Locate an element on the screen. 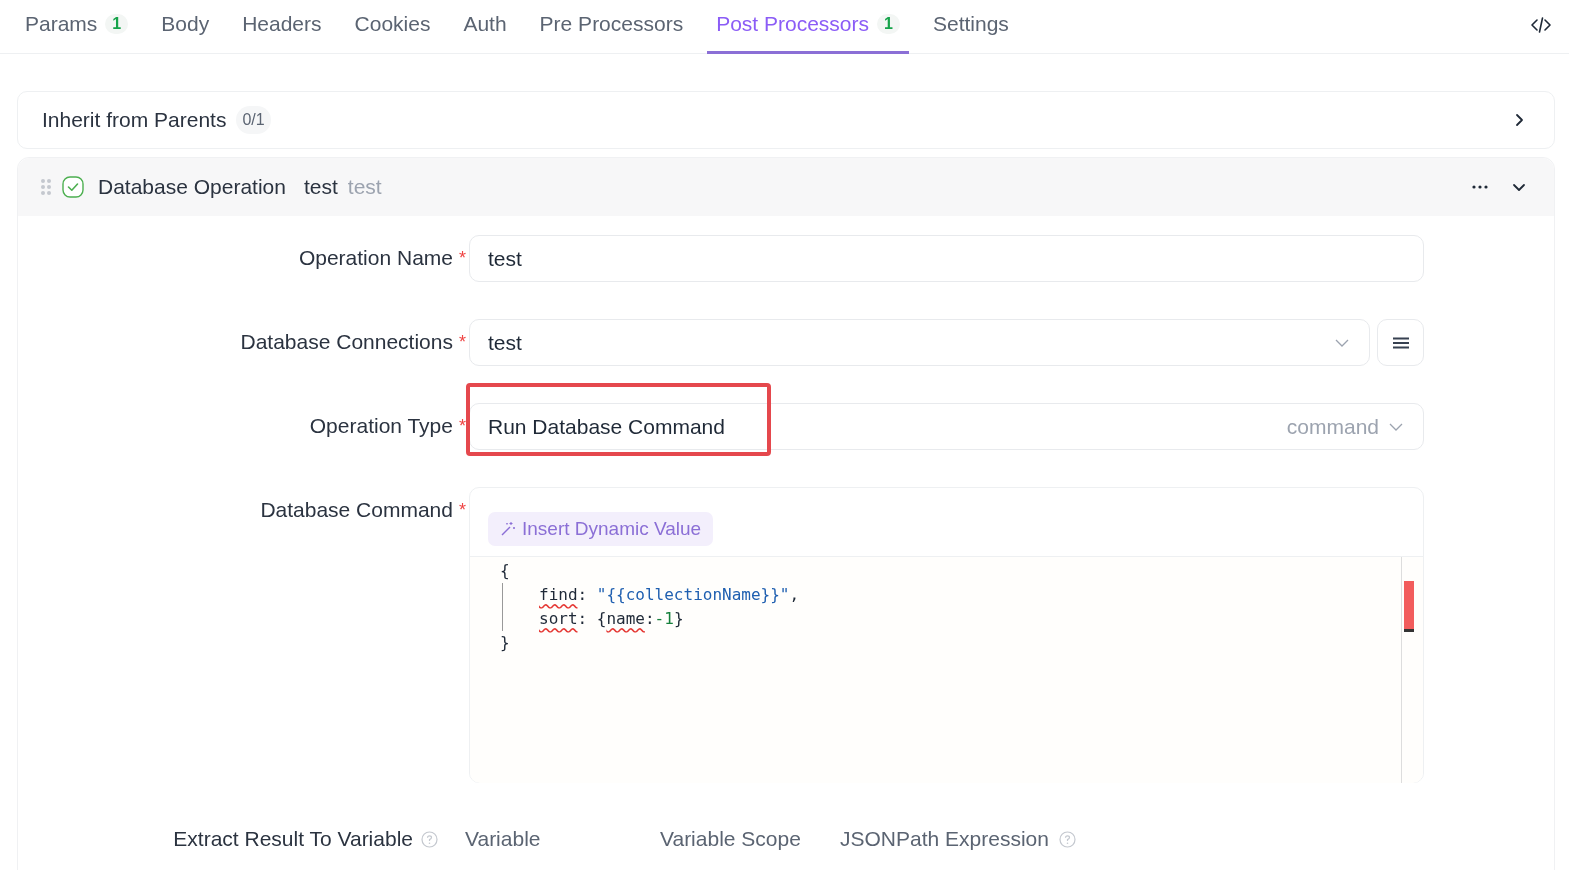  menu-button is located at coordinates (1400, 342).